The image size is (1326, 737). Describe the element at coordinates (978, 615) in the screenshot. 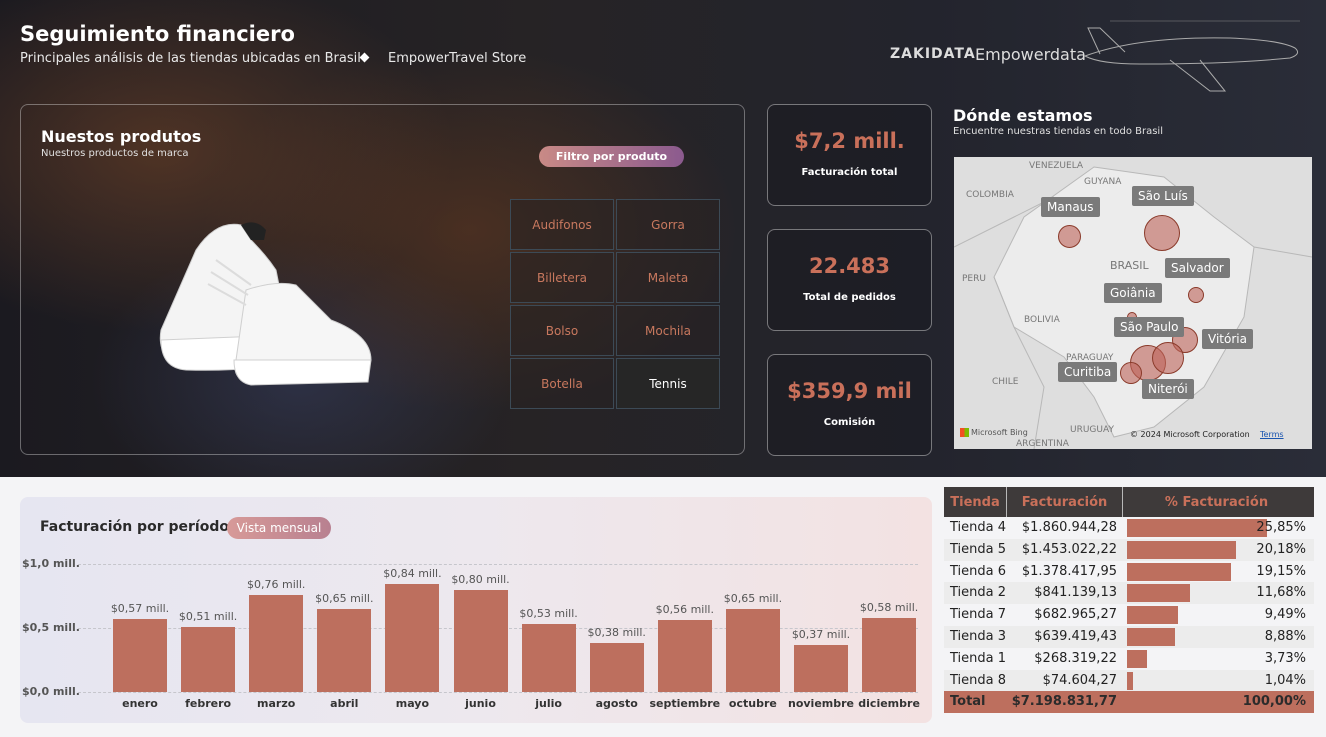

I see `cell-tienda: Tienda 7` at that location.